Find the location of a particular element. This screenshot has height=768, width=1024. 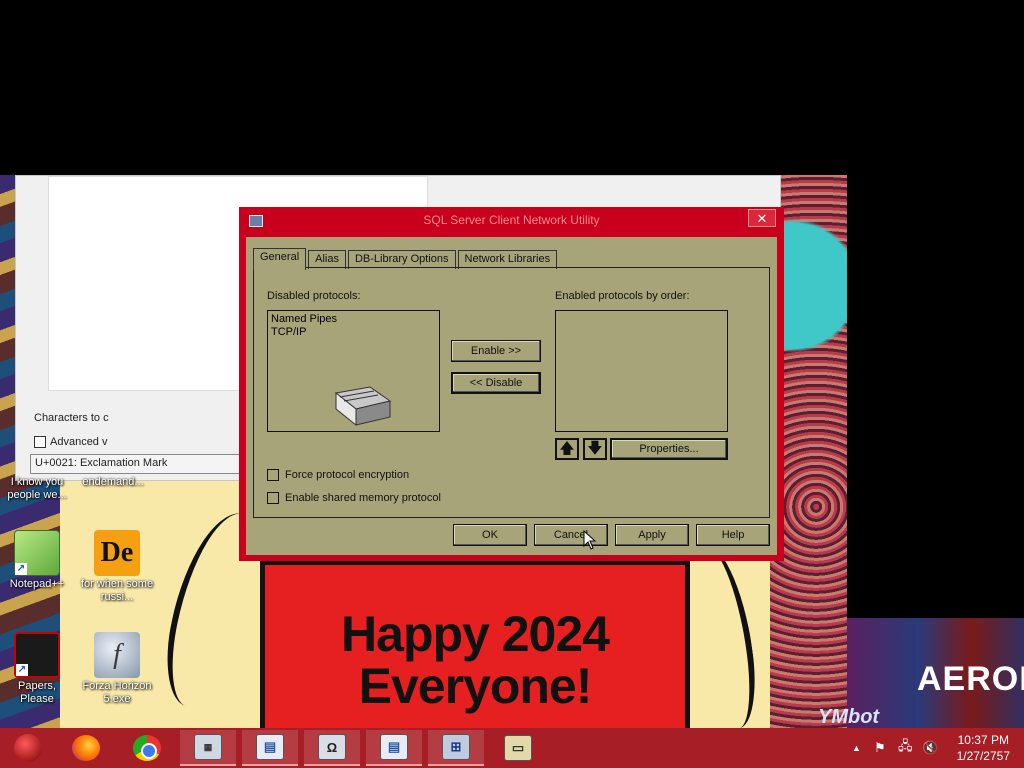

flash-icon: f is located at coordinates (117, 655).